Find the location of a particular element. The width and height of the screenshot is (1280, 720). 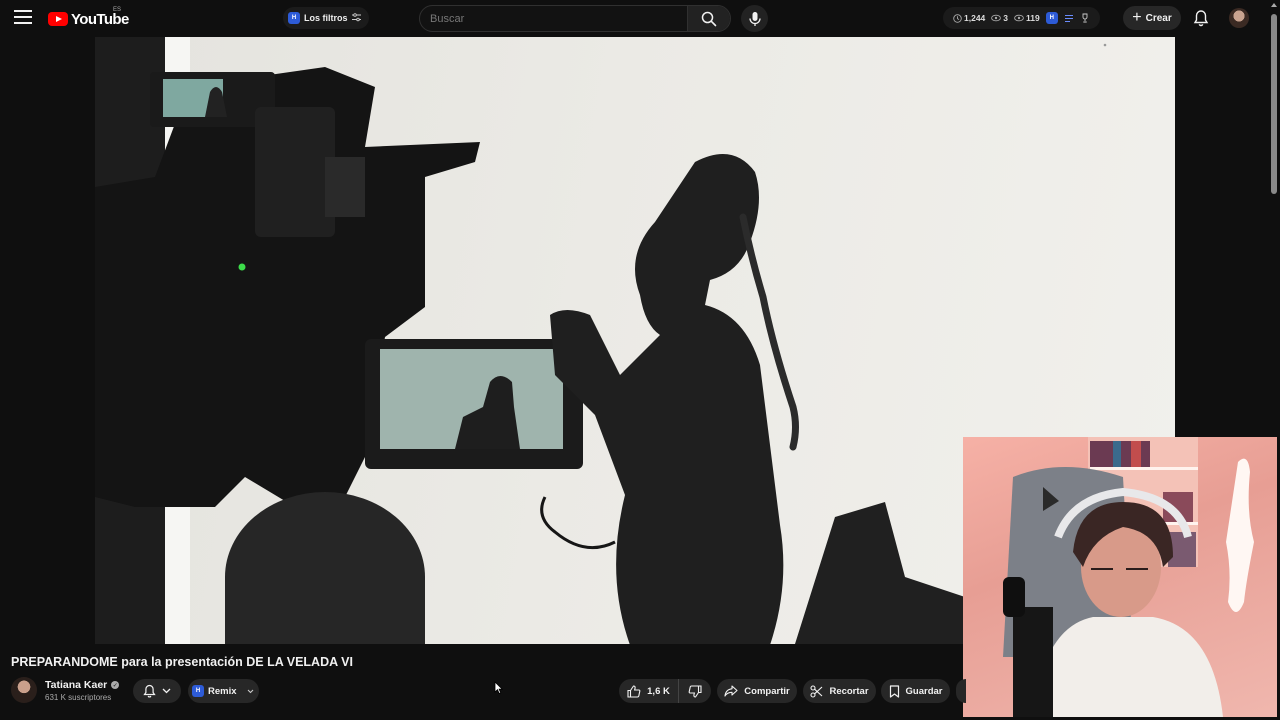

stat-b: 119 is located at coordinates (1027, 18).